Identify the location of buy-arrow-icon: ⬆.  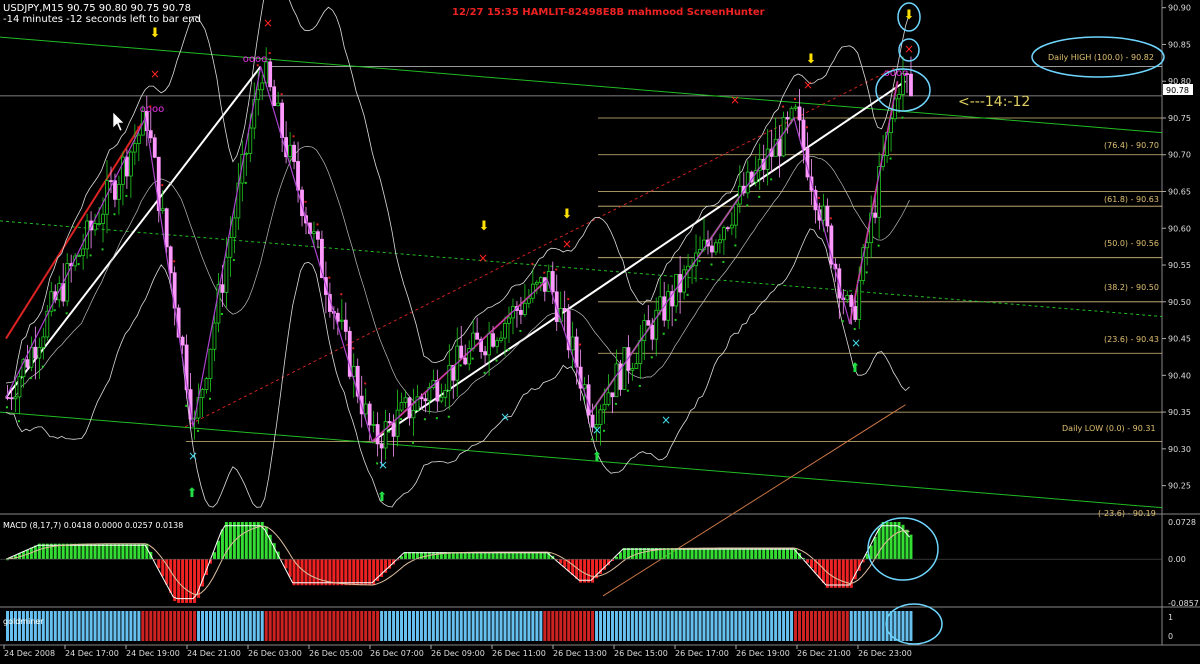
(192, 493).